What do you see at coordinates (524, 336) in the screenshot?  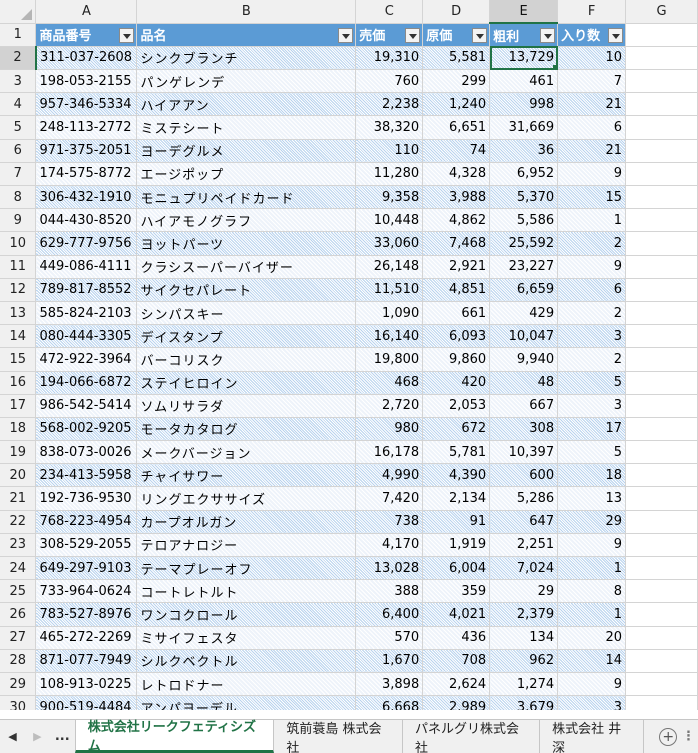 I see `cell-profit: 10,047` at bounding box center [524, 336].